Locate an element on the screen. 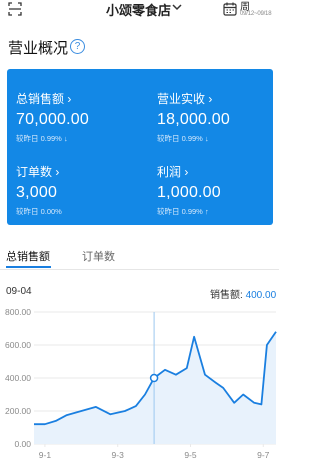 The image size is (320, 469). arrow-up-icon: ↑ is located at coordinates (206, 211).